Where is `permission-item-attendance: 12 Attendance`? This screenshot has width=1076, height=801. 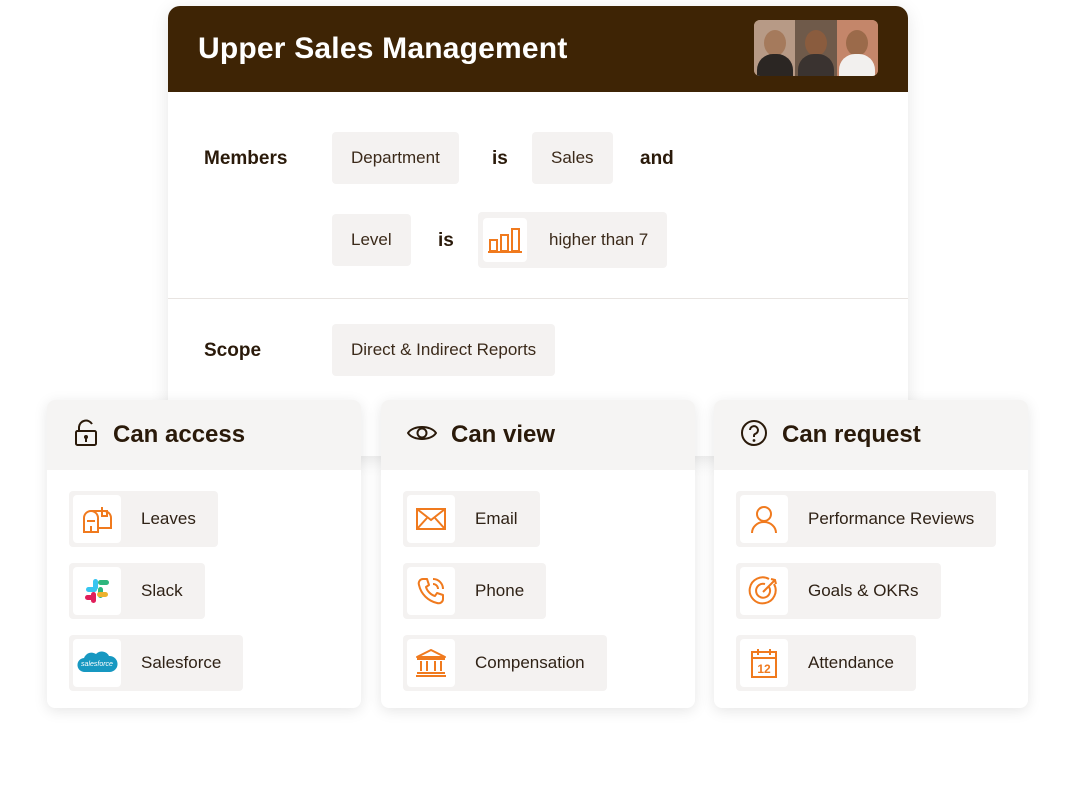 permission-item-attendance: 12 Attendance is located at coordinates (826, 663).